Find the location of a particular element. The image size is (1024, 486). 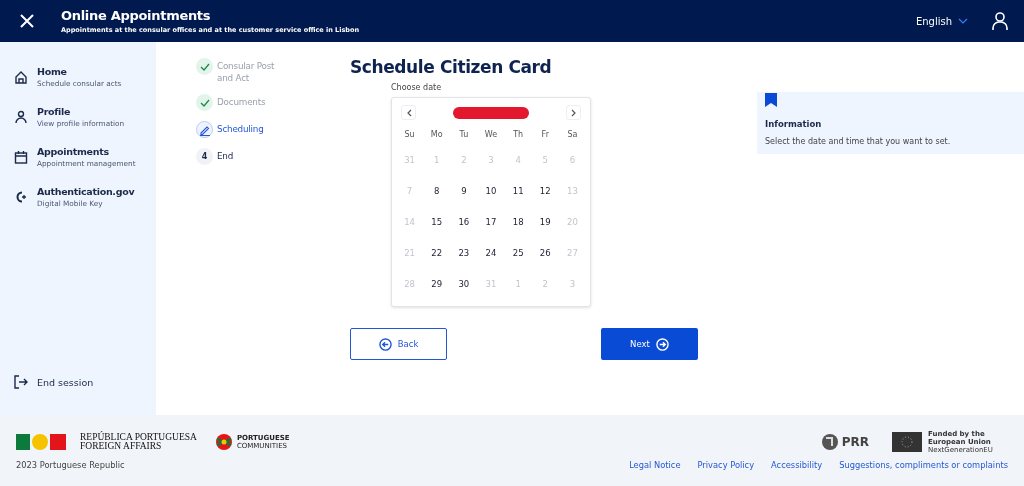

footer-link: Accessibility is located at coordinates (797, 465).